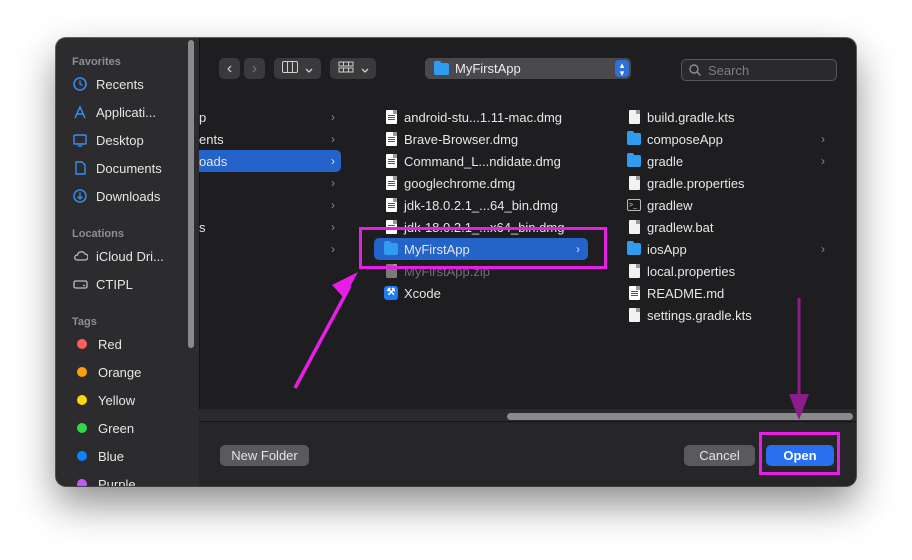 This screenshot has width=912, height=560. I want to click on arrow-to-myfirstapp, so click(322, 337).